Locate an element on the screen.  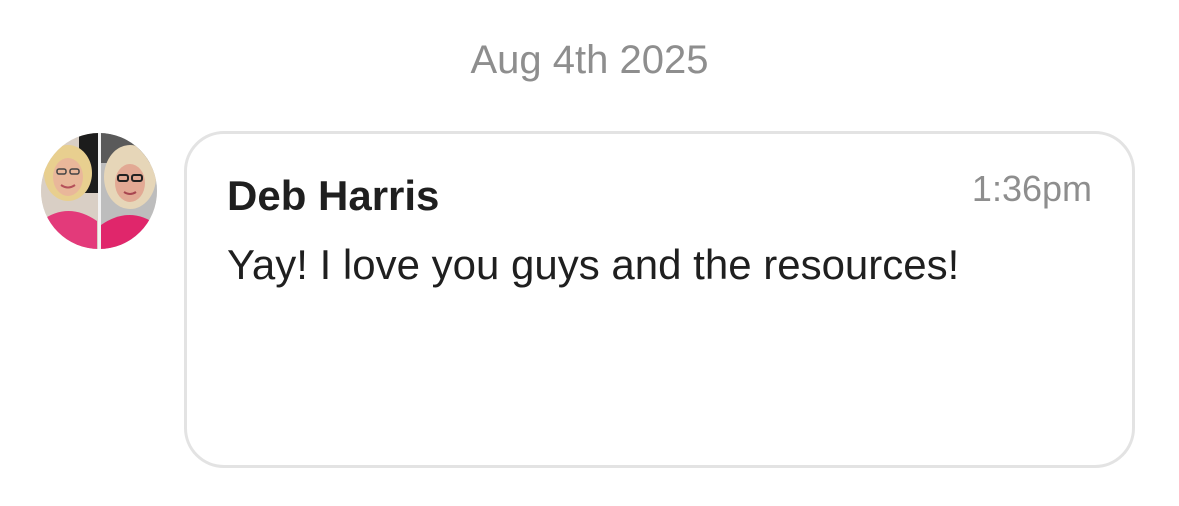
sender-avatar is located at coordinates (99, 191).